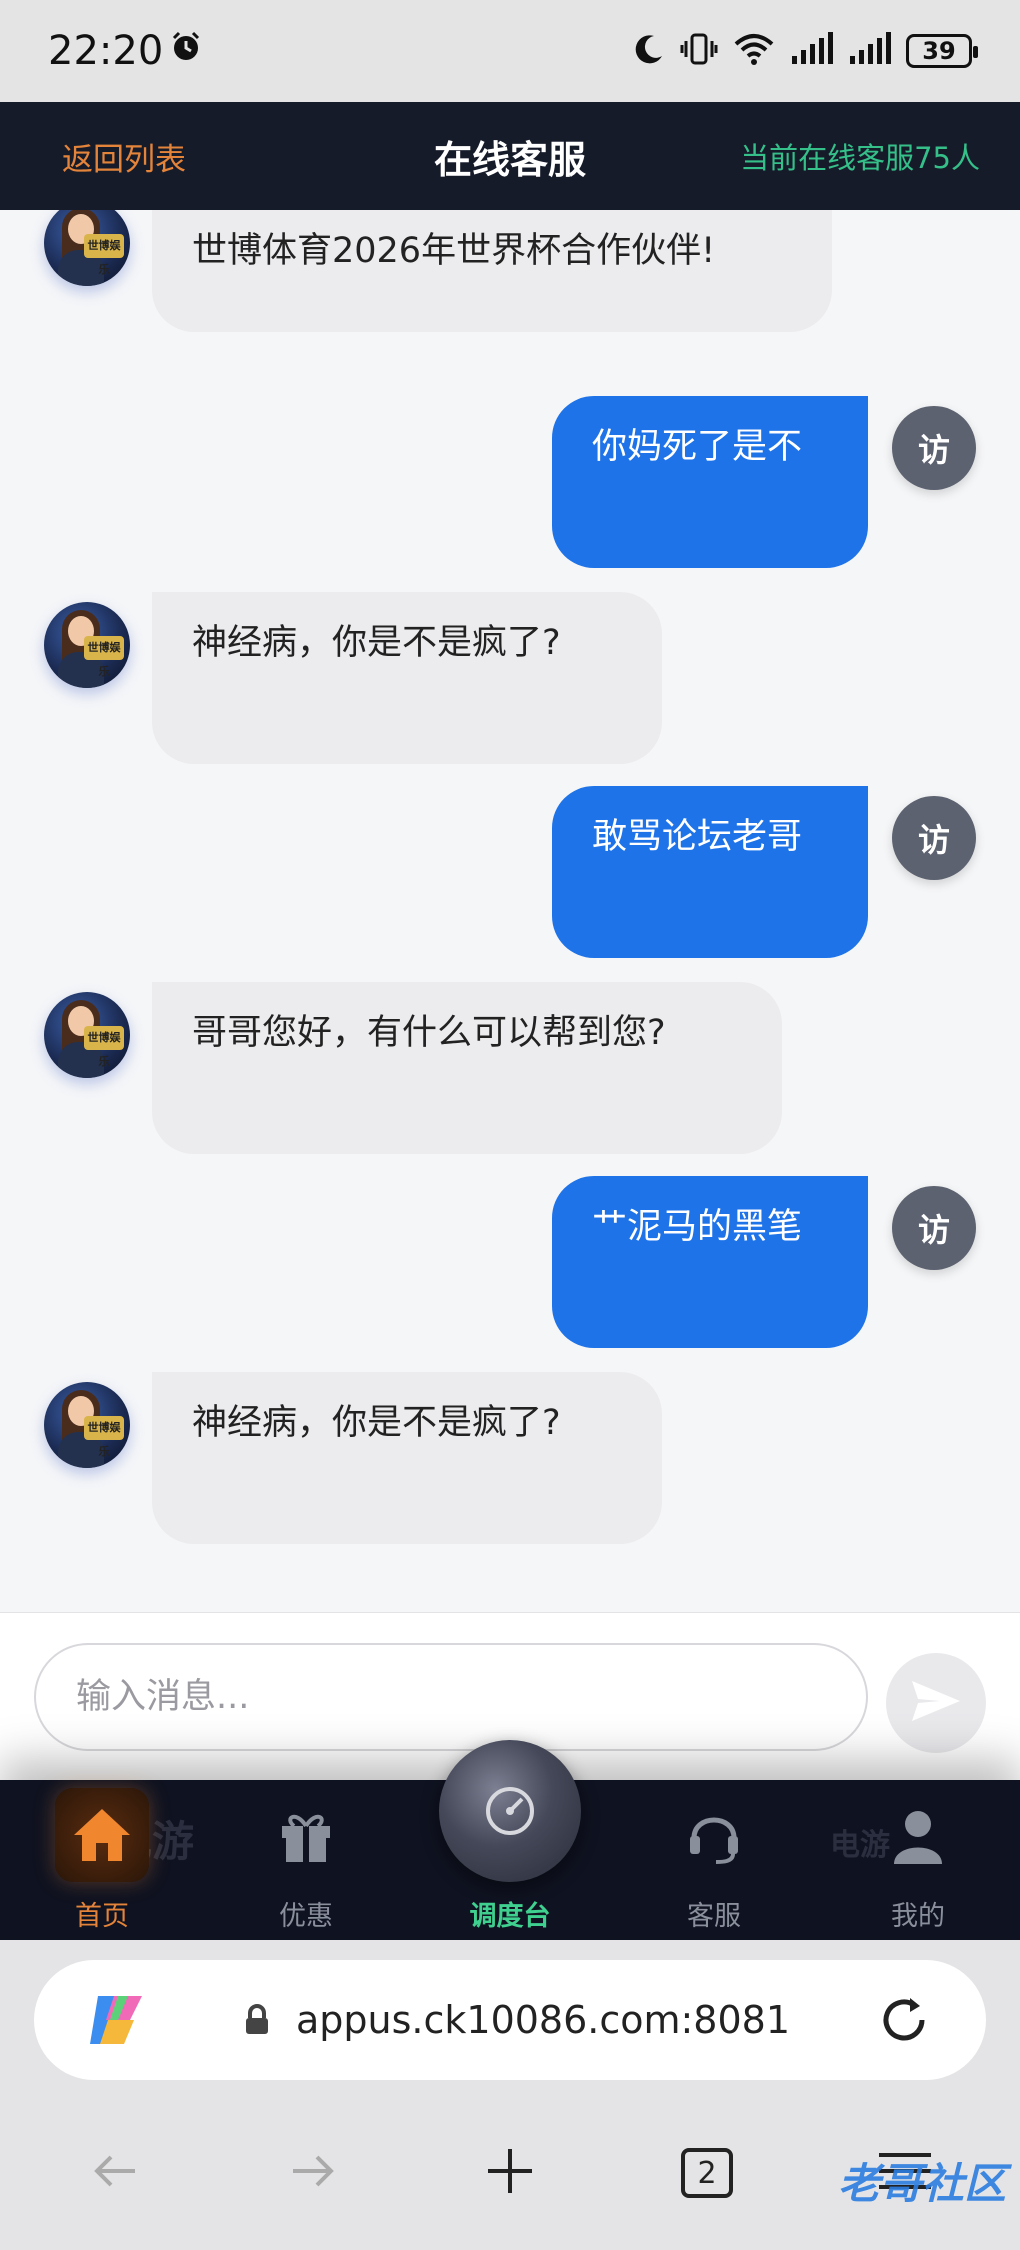 The image size is (1020, 2250). Describe the element at coordinates (860, 158) in the screenshot. I see `online-agent-count: 当前在线客服75人` at that location.